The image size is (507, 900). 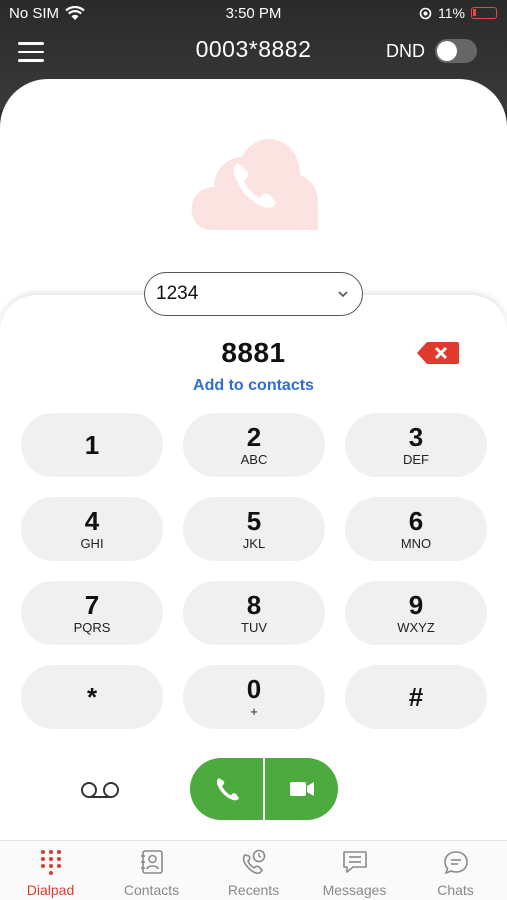 What do you see at coordinates (254, 521) in the screenshot?
I see `key-digit: 5` at bounding box center [254, 521].